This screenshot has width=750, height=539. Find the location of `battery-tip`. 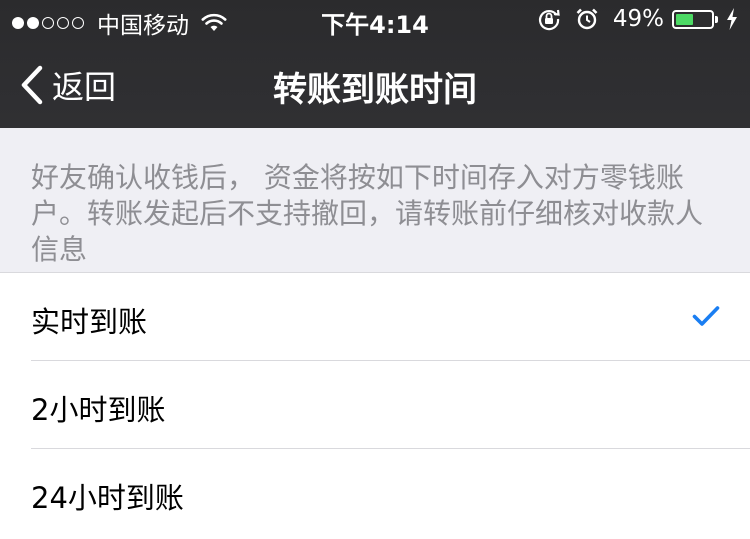

battery-tip is located at coordinates (716, 19).